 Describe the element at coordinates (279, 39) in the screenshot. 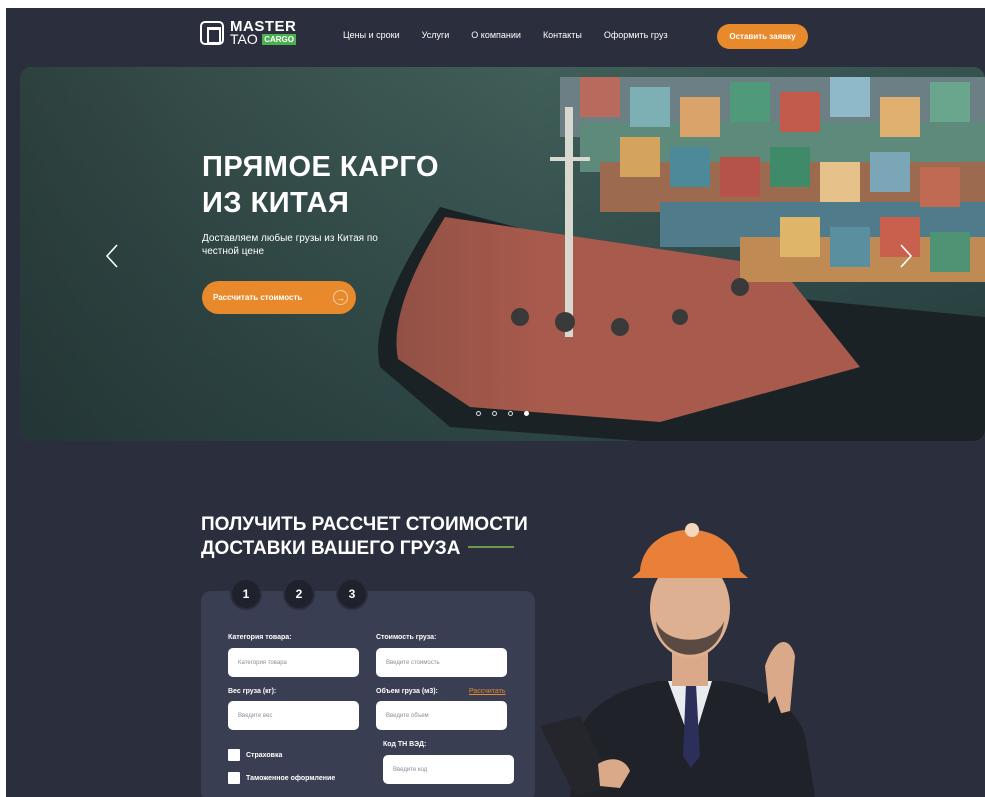

I see `logo-cargo-badge: CARGO` at that location.